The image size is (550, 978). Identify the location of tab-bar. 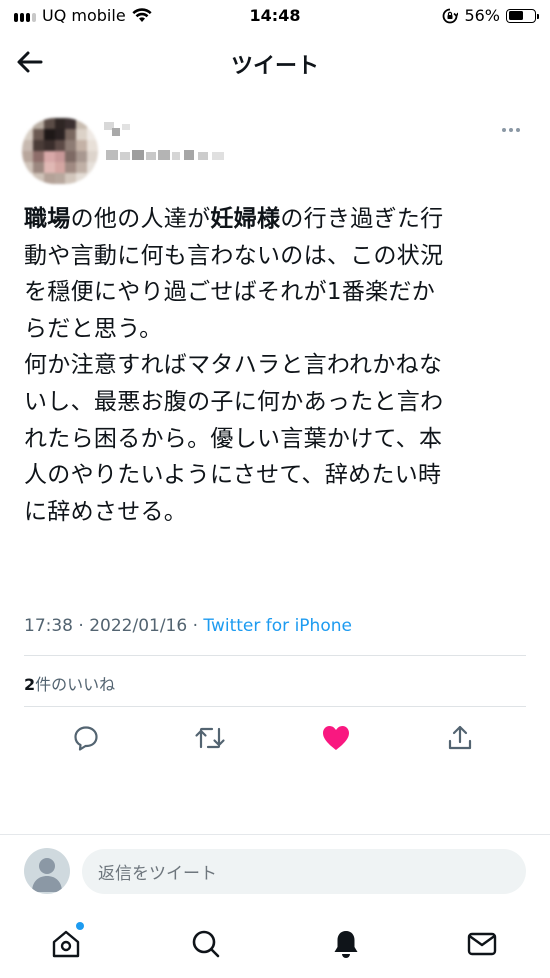
(275, 944).